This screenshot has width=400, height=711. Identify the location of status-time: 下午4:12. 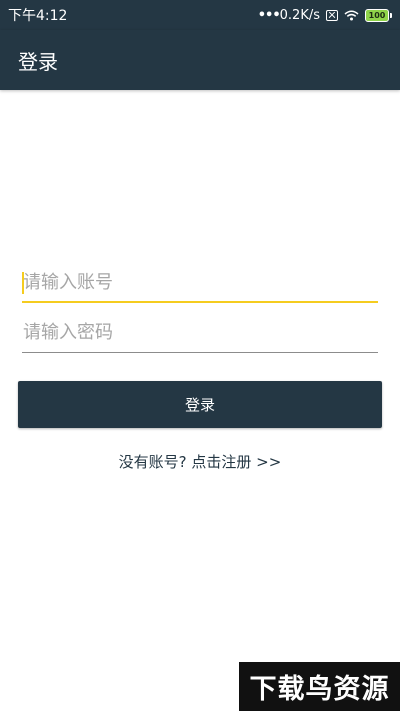
(38, 16).